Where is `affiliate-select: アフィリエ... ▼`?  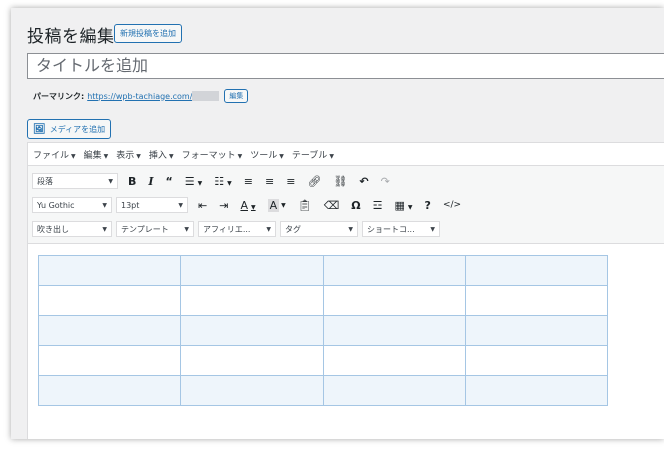 affiliate-select: アフィリエ... ▼ is located at coordinates (237, 229).